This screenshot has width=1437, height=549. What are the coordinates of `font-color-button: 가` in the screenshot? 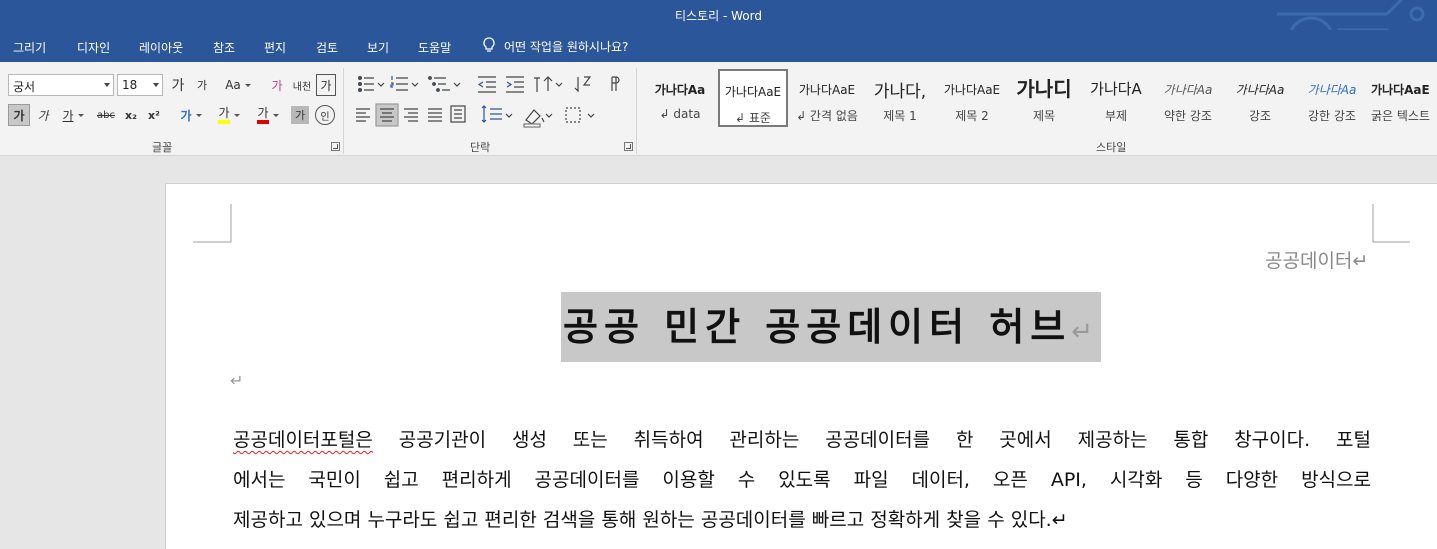 It's located at (268, 115).